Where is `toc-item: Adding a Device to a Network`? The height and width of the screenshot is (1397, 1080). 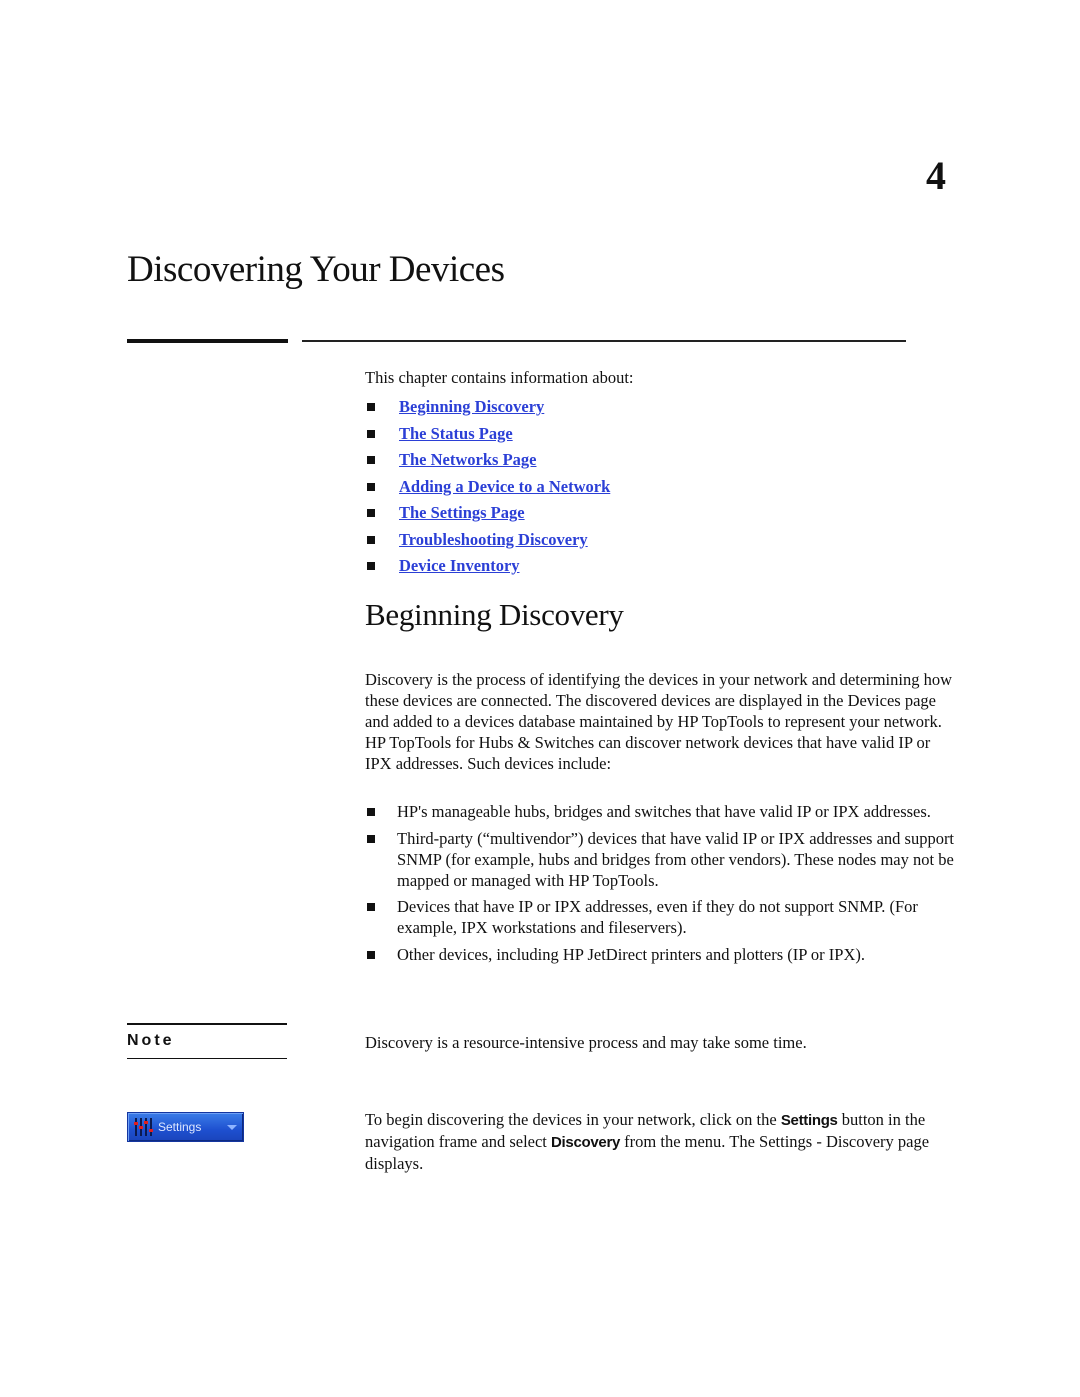 toc-item: Adding a Device to a Network is located at coordinates (487, 487).